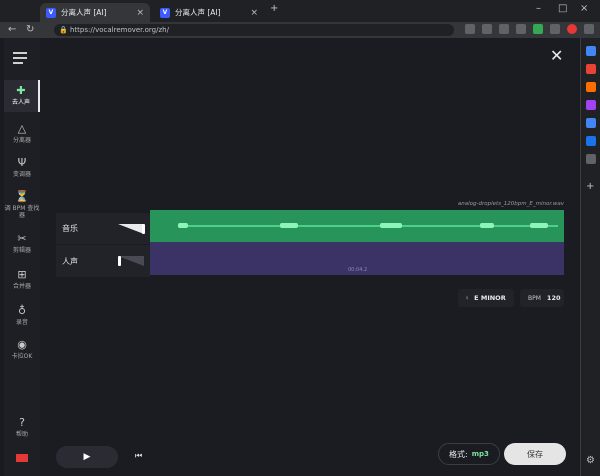  I want to click on microphone-icon: ♁, so click(22, 310).